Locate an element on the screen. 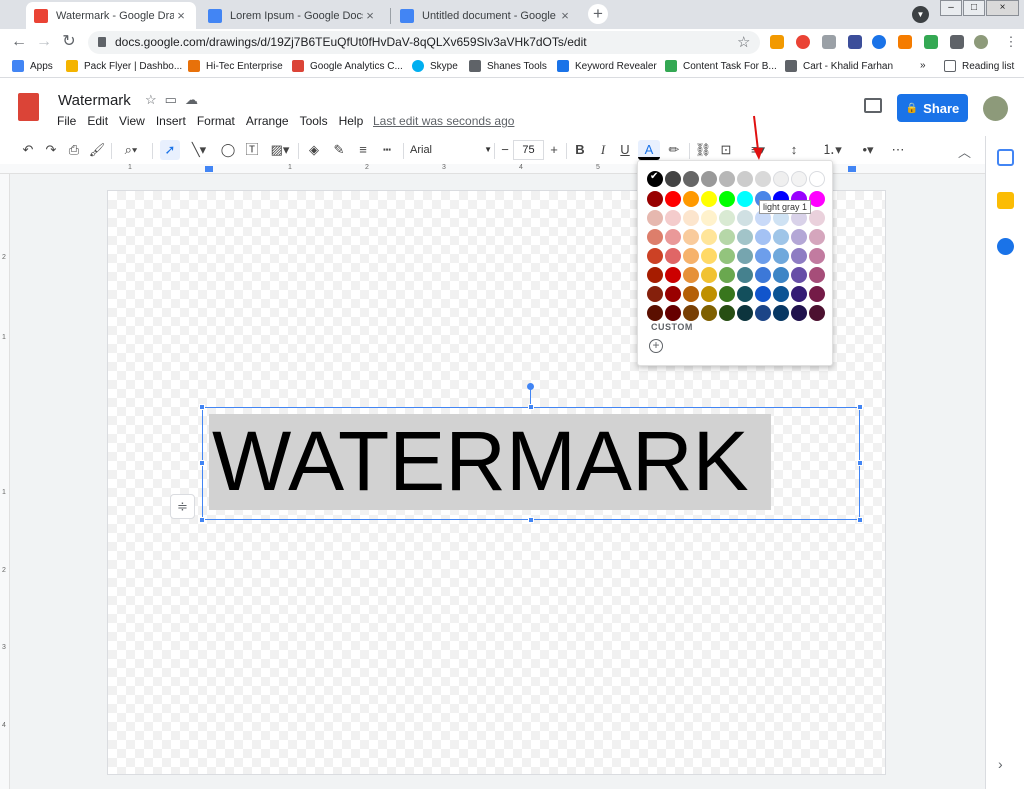 The width and height of the screenshot is (1024, 789). add-comment-icon: ⊡ is located at coordinates (726, 150).